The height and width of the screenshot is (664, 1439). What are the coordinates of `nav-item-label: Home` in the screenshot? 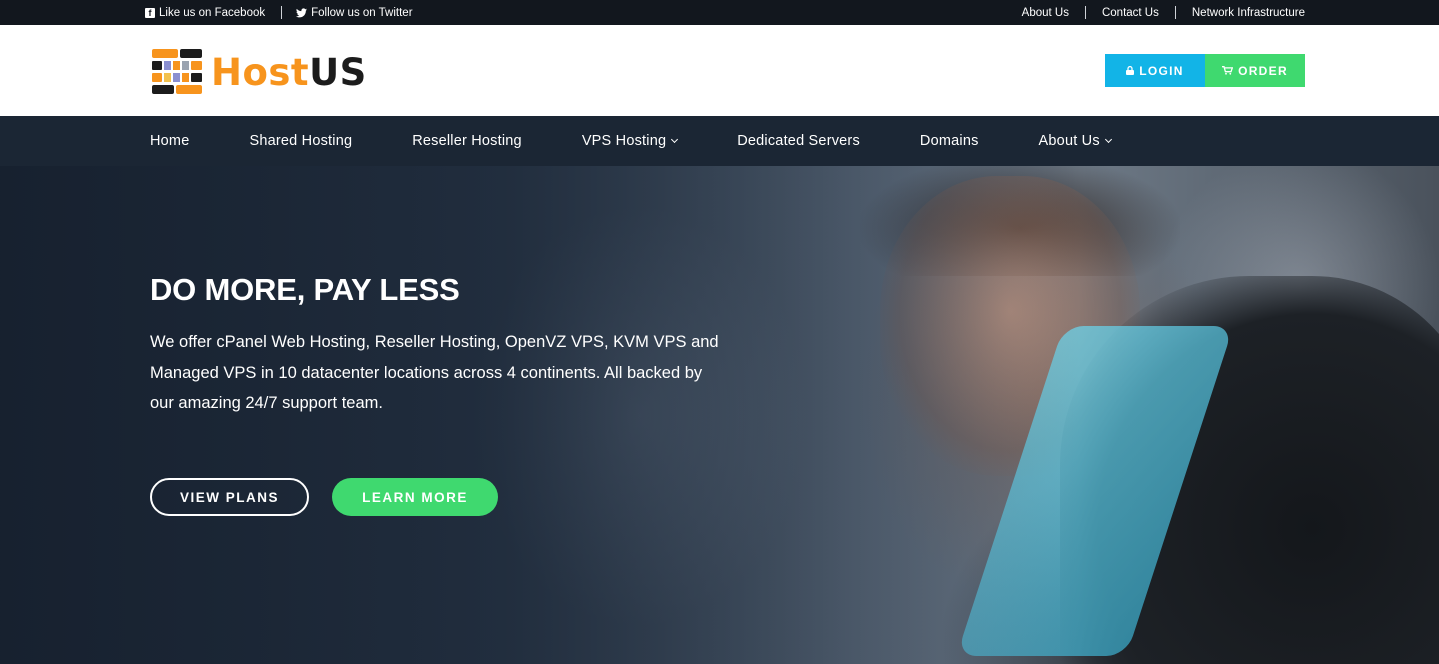 It's located at (170, 141).